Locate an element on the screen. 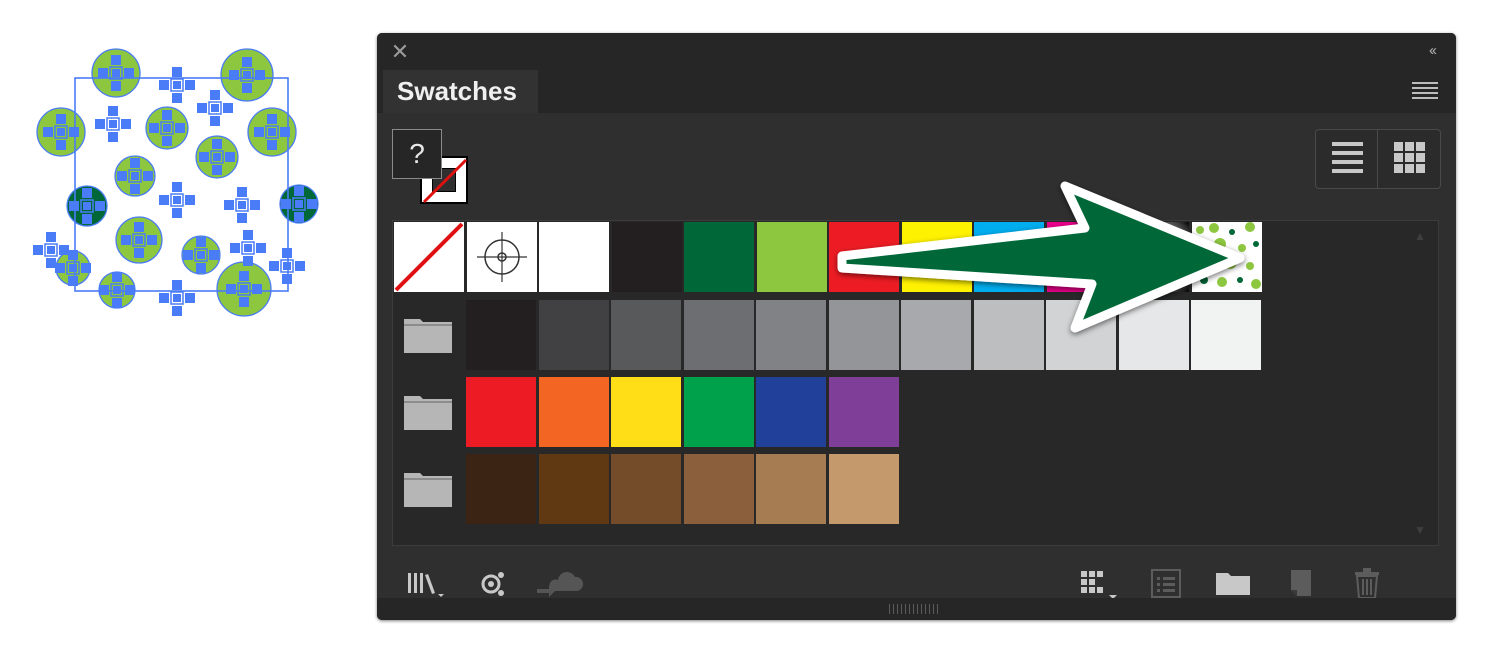 Image resolution: width=1500 pixels, height=671 pixels. panel-resize-bar is located at coordinates (916, 609).